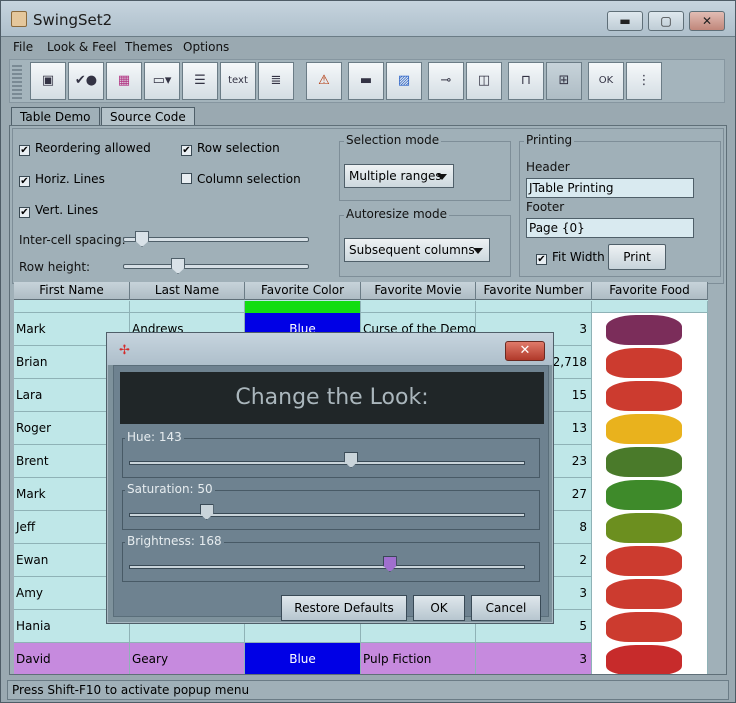 This screenshot has width=736, height=703. Describe the element at coordinates (506, 608) in the screenshot. I see `cancel-button: Cancel` at that location.